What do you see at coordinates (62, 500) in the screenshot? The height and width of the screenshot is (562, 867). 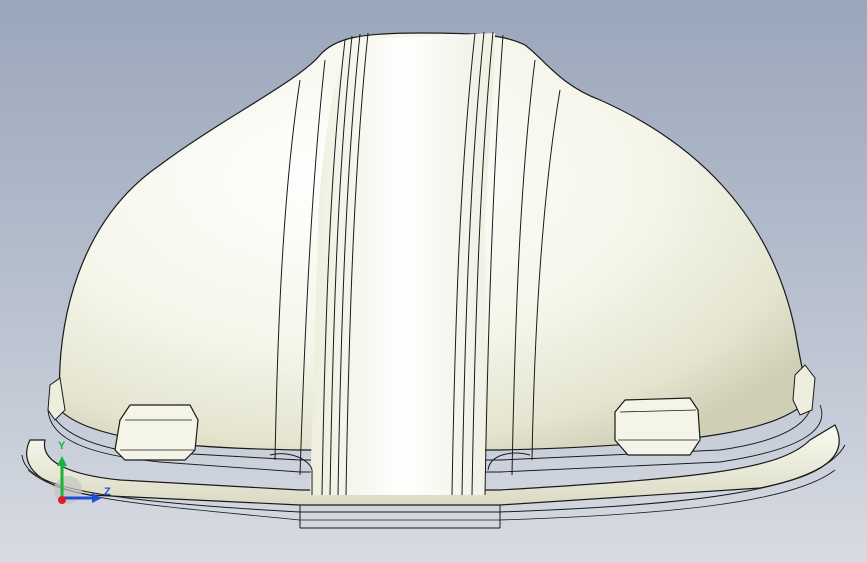 I see `x-axis-icon` at bounding box center [62, 500].